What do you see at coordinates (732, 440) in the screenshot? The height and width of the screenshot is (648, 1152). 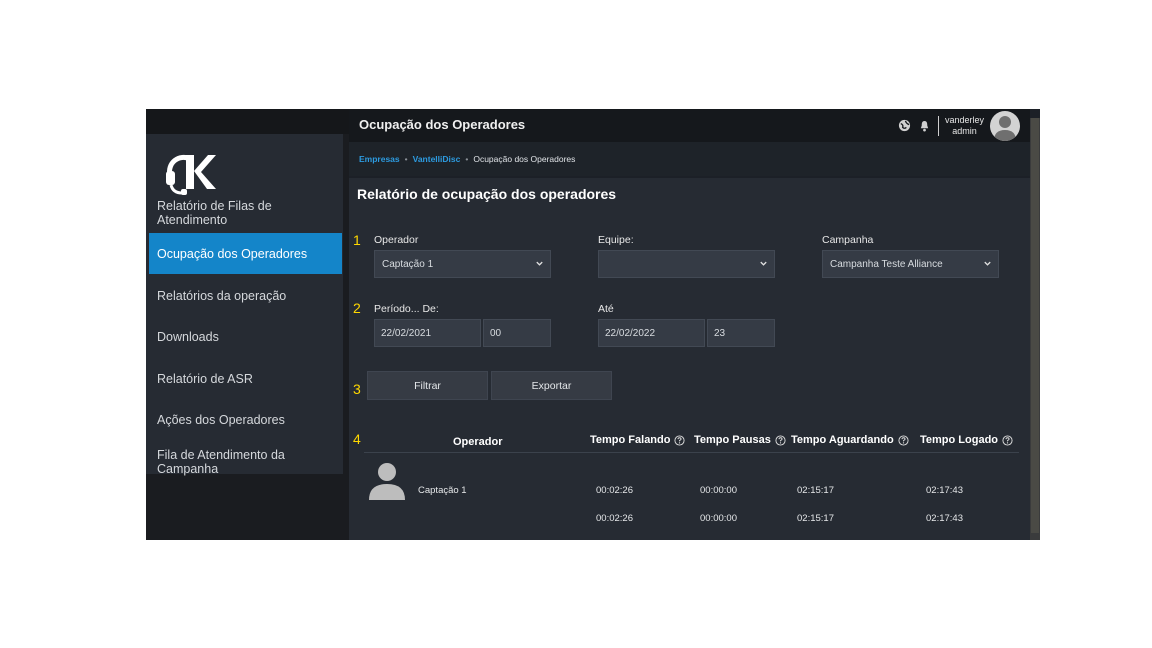 I see `column-header-tempo-pausas-label: Tempo Pausas` at bounding box center [732, 440].